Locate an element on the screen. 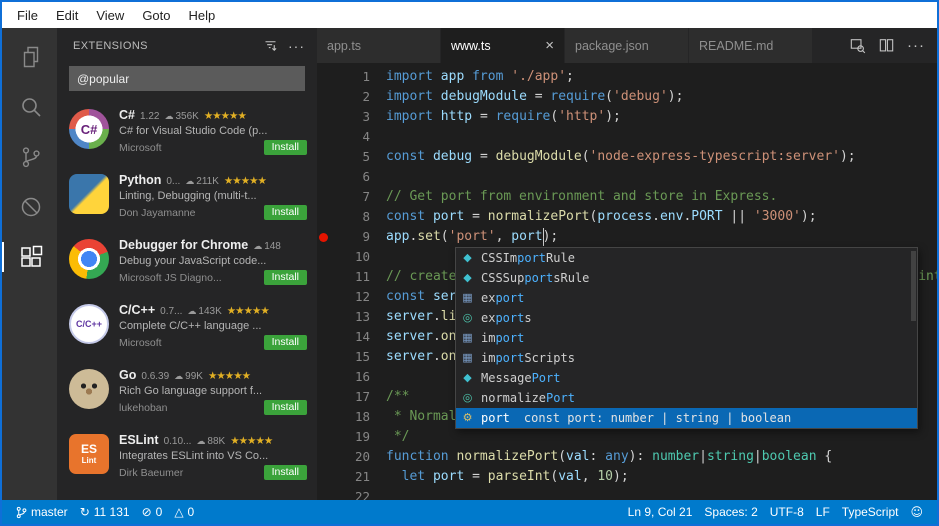 The width and height of the screenshot is (939, 526). suggestion-messageport: ◆ MessagePort is located at coordinates (686, 378).